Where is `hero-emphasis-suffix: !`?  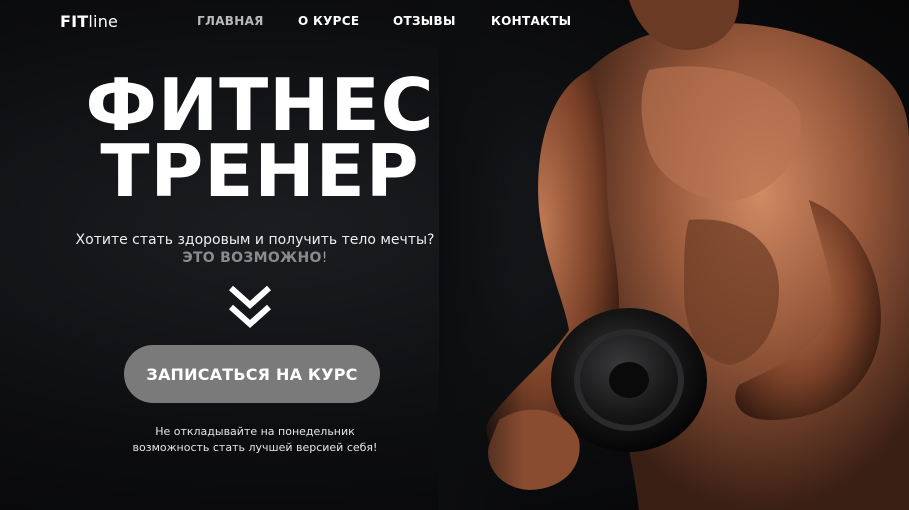 hero-emphasis-suffix: ! is located at coordinates (324, 258).